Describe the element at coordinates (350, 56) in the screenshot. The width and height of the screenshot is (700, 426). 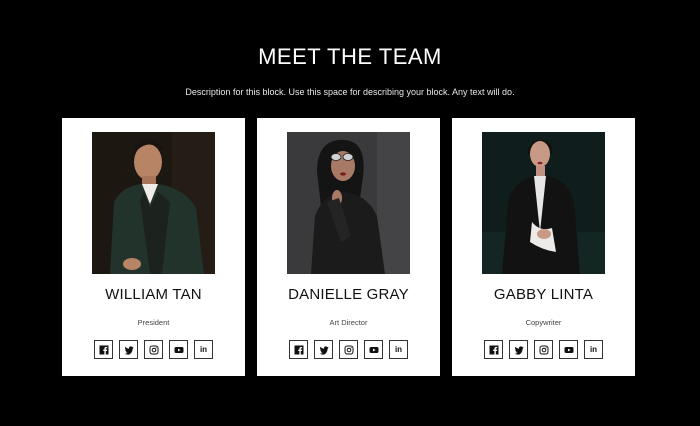
I see `section-title: MEET THE TEAM` at that location.